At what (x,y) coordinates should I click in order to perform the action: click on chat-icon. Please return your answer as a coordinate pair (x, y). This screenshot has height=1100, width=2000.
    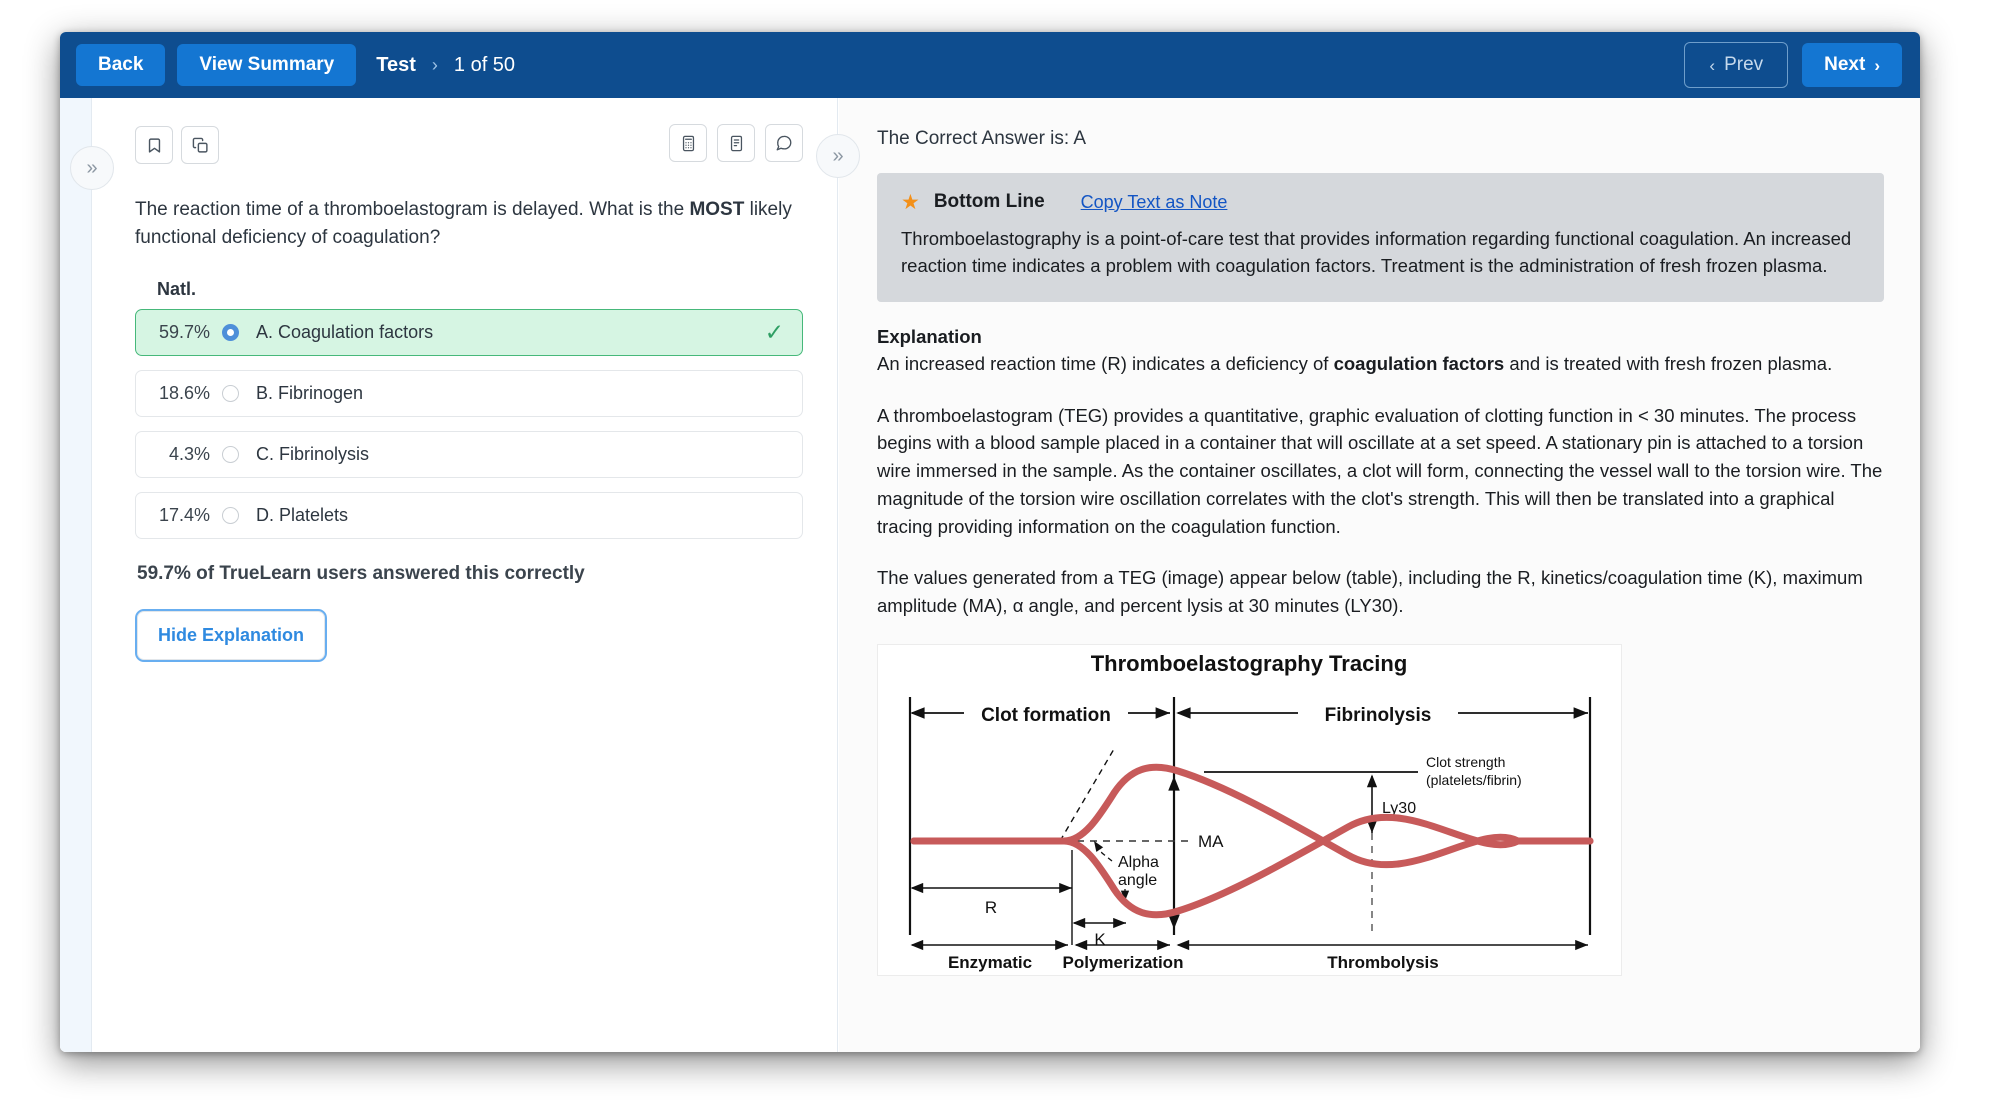
    Looking at the image, I should click on (784, 143).